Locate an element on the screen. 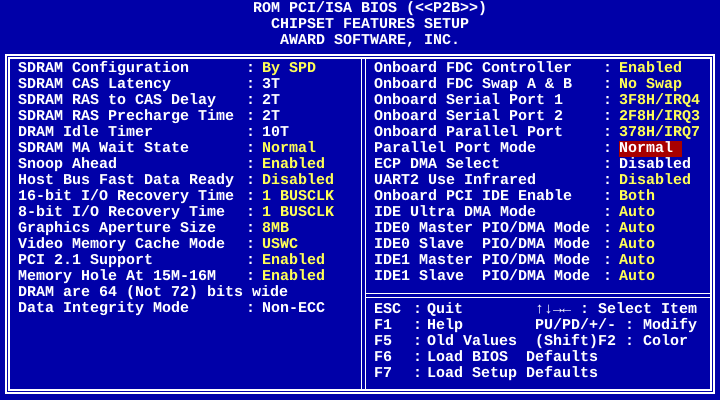 Image resolution: width=720 pixels, height=400 pixels. setting-label: SDRAM RAS to CAS Delay is located at coordinates (118, 101).